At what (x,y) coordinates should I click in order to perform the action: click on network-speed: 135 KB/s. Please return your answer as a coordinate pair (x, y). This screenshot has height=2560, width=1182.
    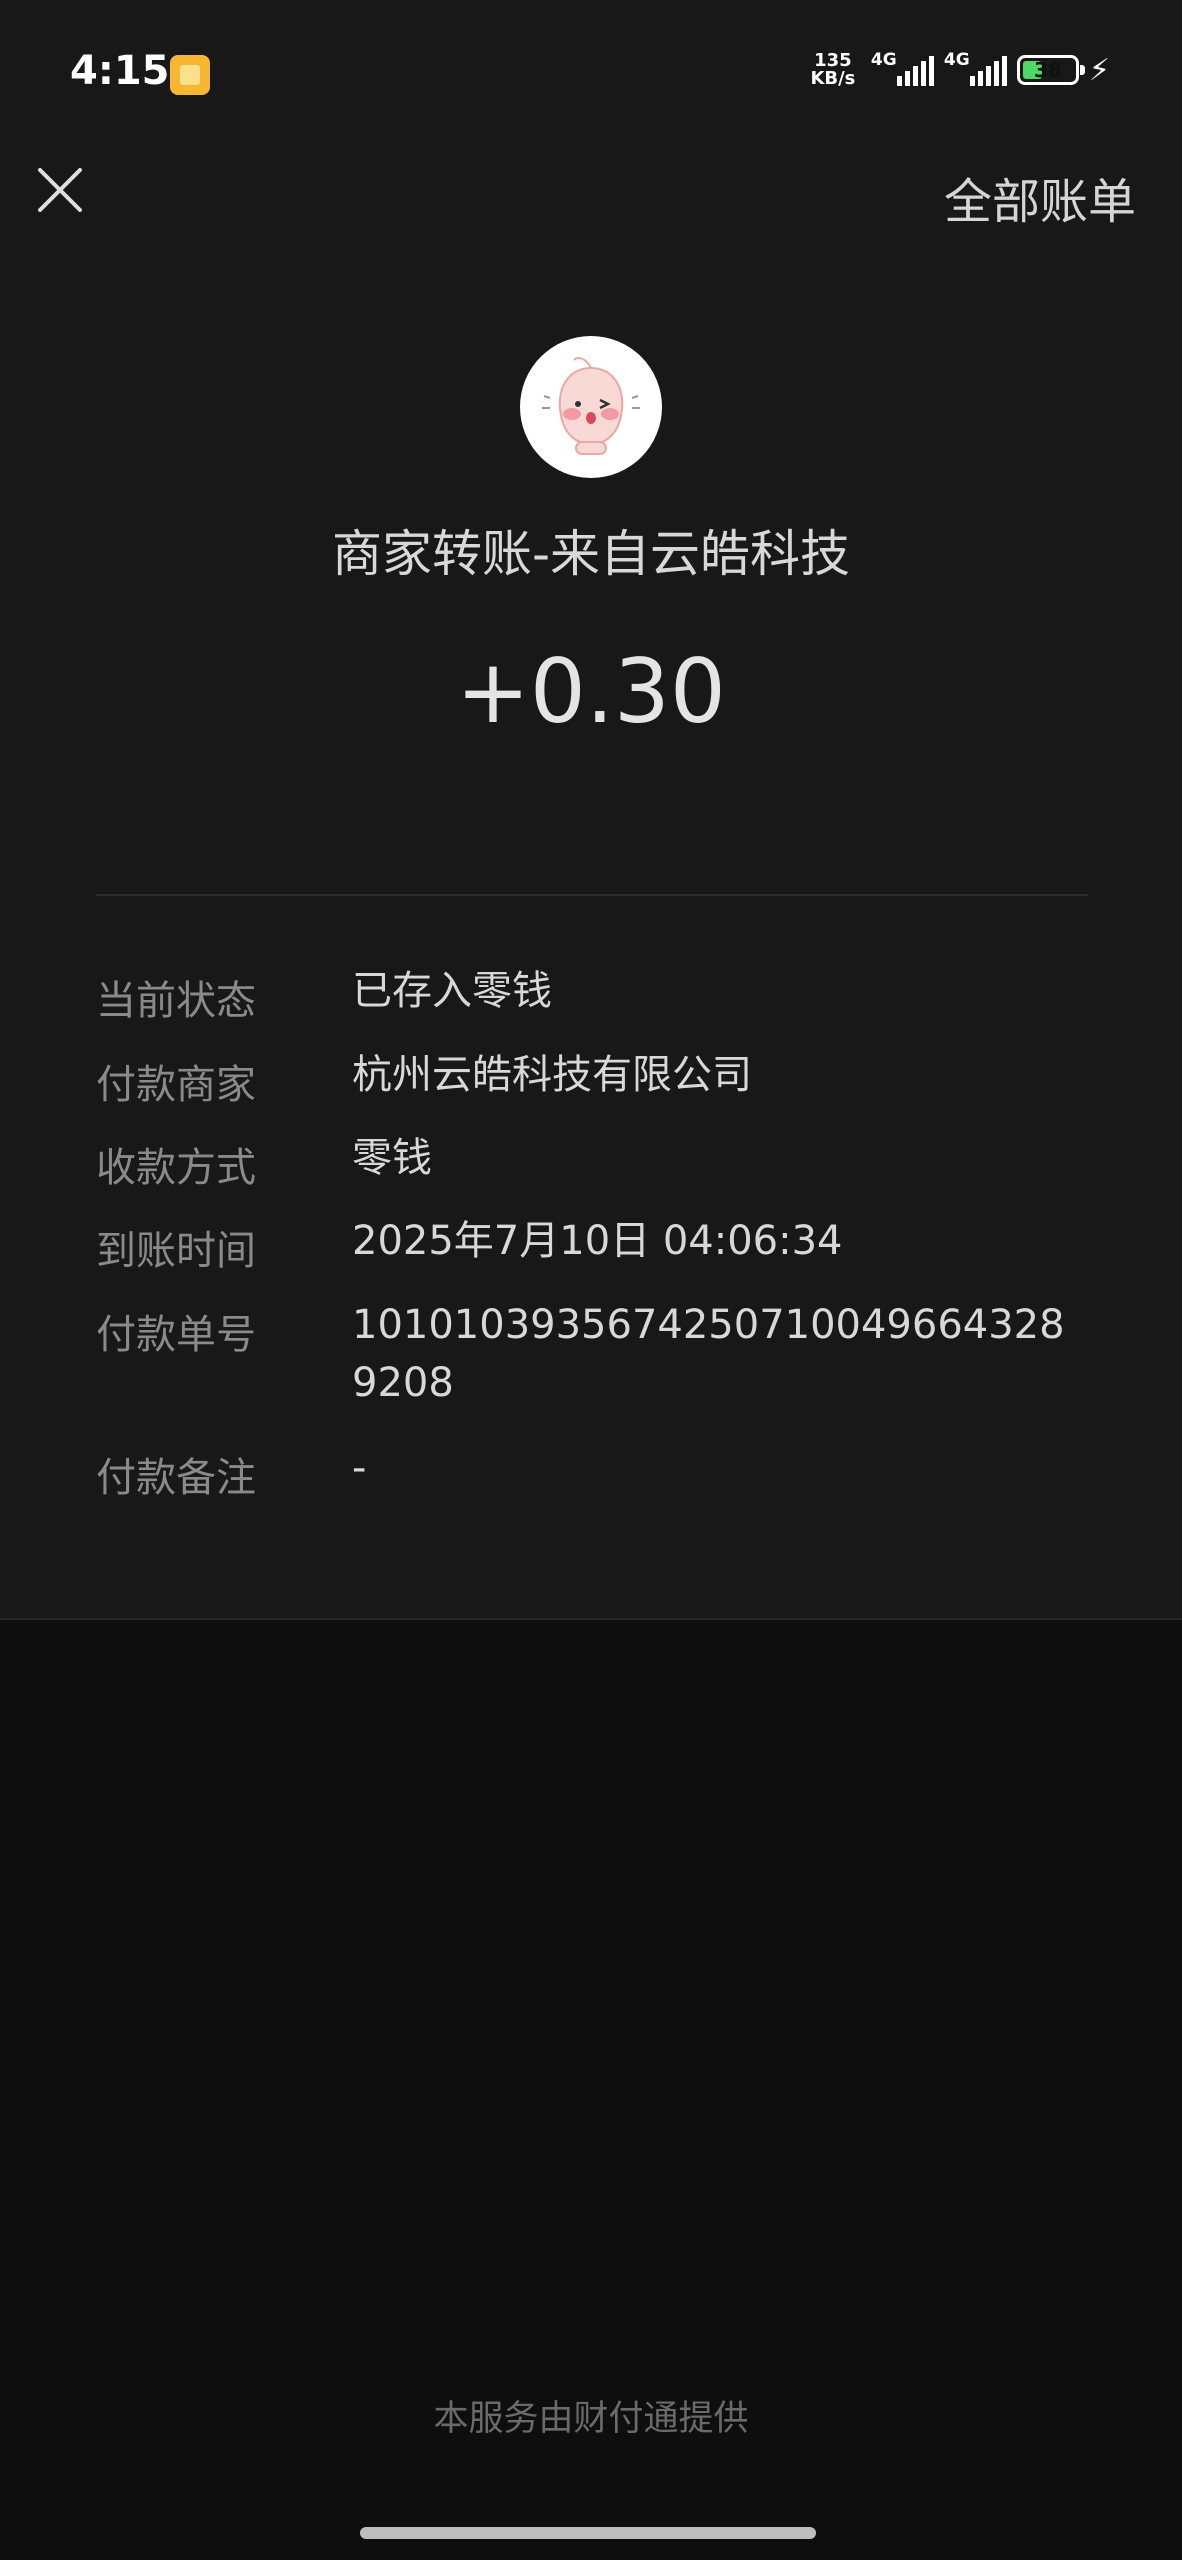
    Looking at the image, I should click on (833, 70).